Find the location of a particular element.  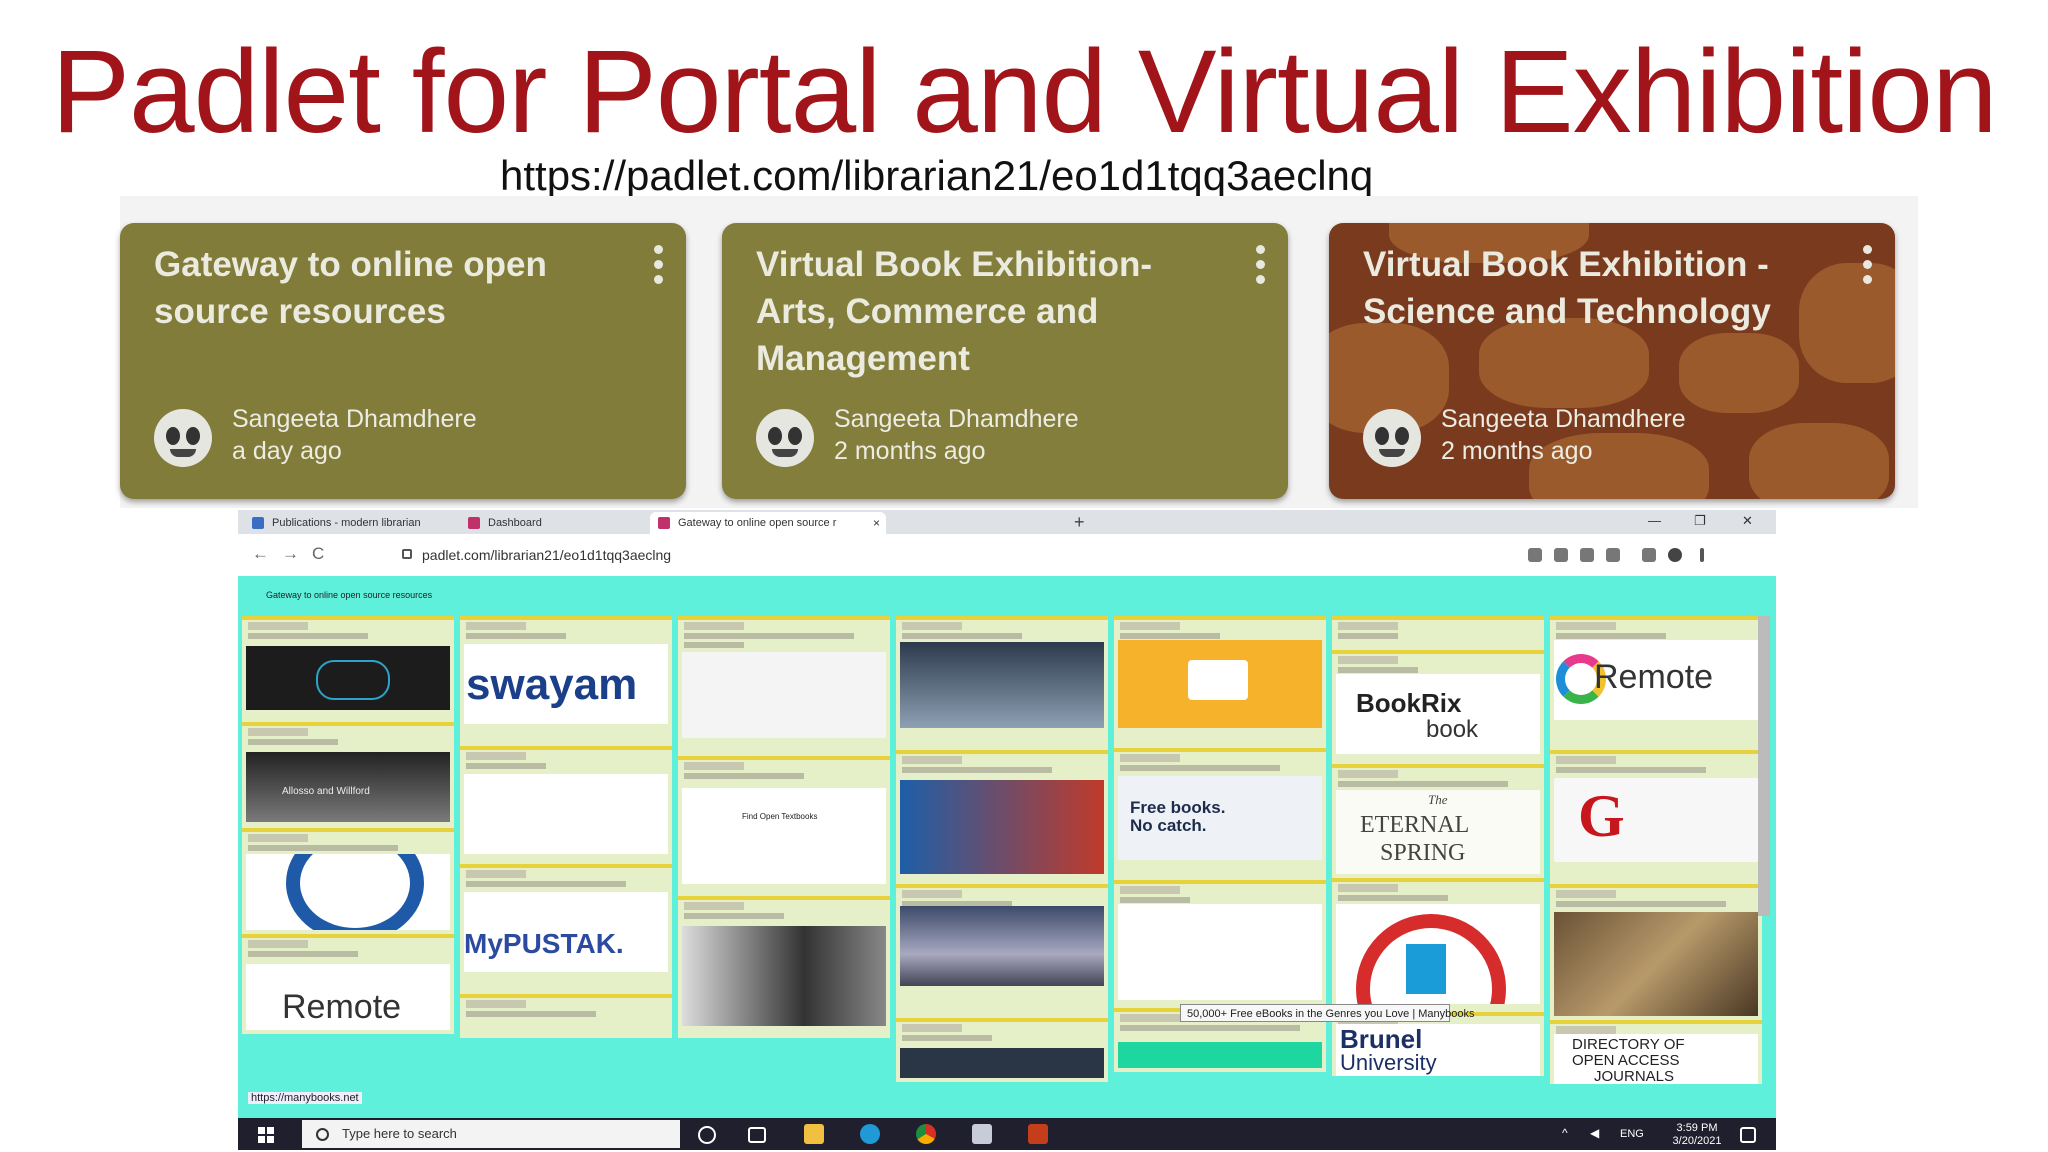

tab-dashboard: Dashboard × is located at coordinates (566, 523).